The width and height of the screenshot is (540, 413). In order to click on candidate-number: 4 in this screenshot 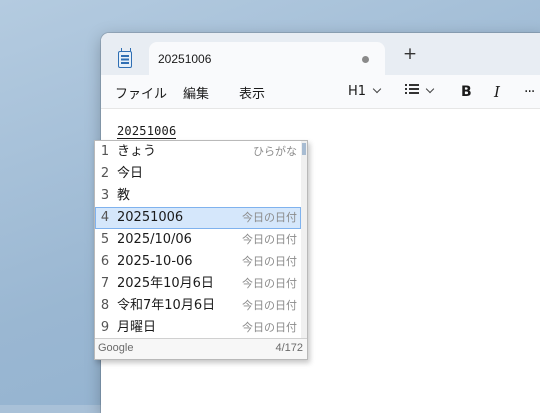, I will do `click(105, 217)`.